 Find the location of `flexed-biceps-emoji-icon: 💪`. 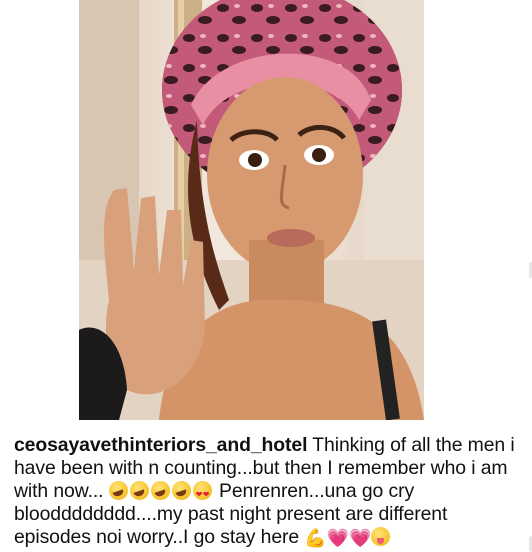

flexed-biceps-emoji-icon: 💪 is located at coordinates (315, 538).